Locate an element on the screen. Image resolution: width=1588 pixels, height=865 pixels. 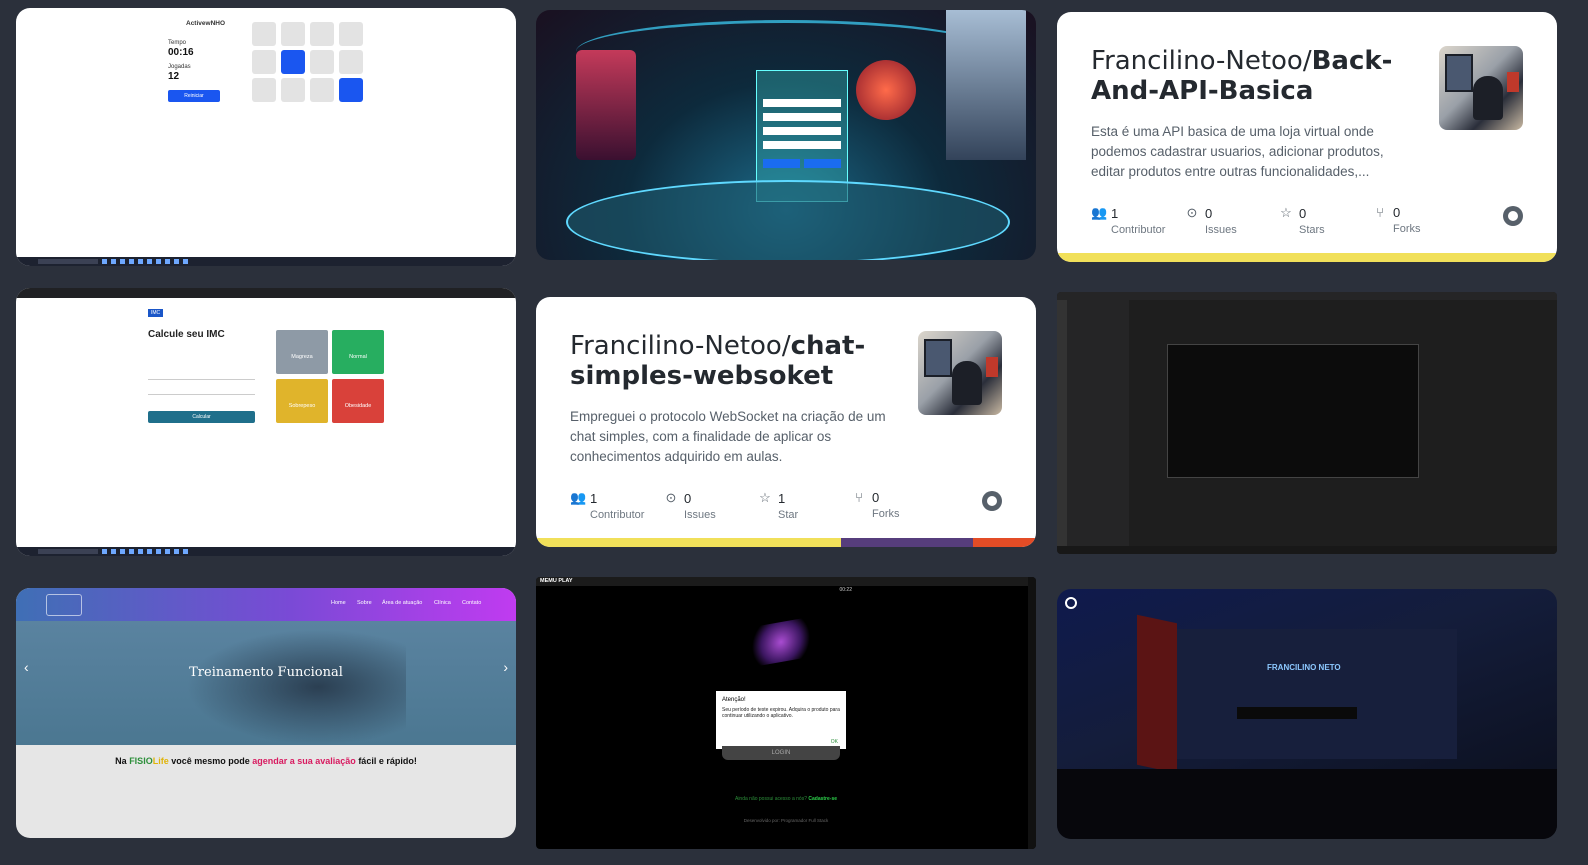
login-button is located at coordinates (781, 163).